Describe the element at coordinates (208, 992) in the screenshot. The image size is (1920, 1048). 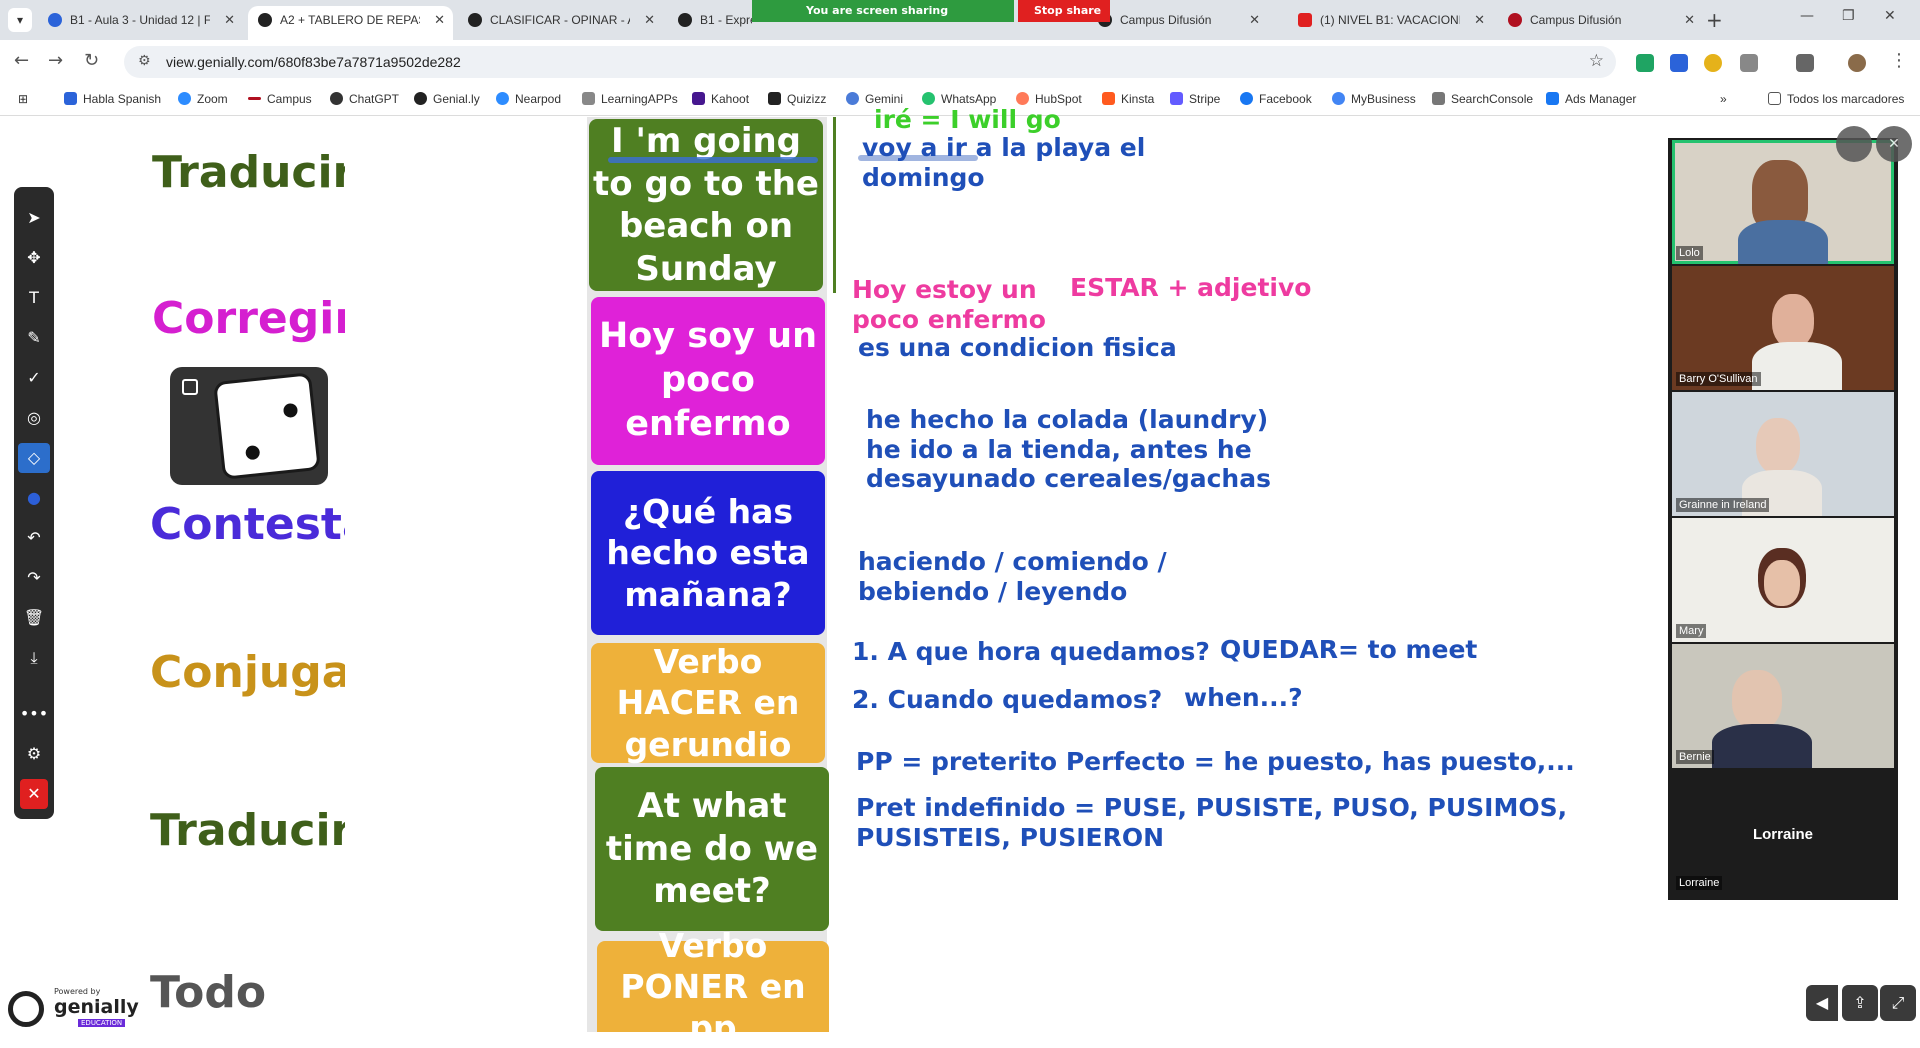
I see `sidebar-label-todo: Todo` at that location.